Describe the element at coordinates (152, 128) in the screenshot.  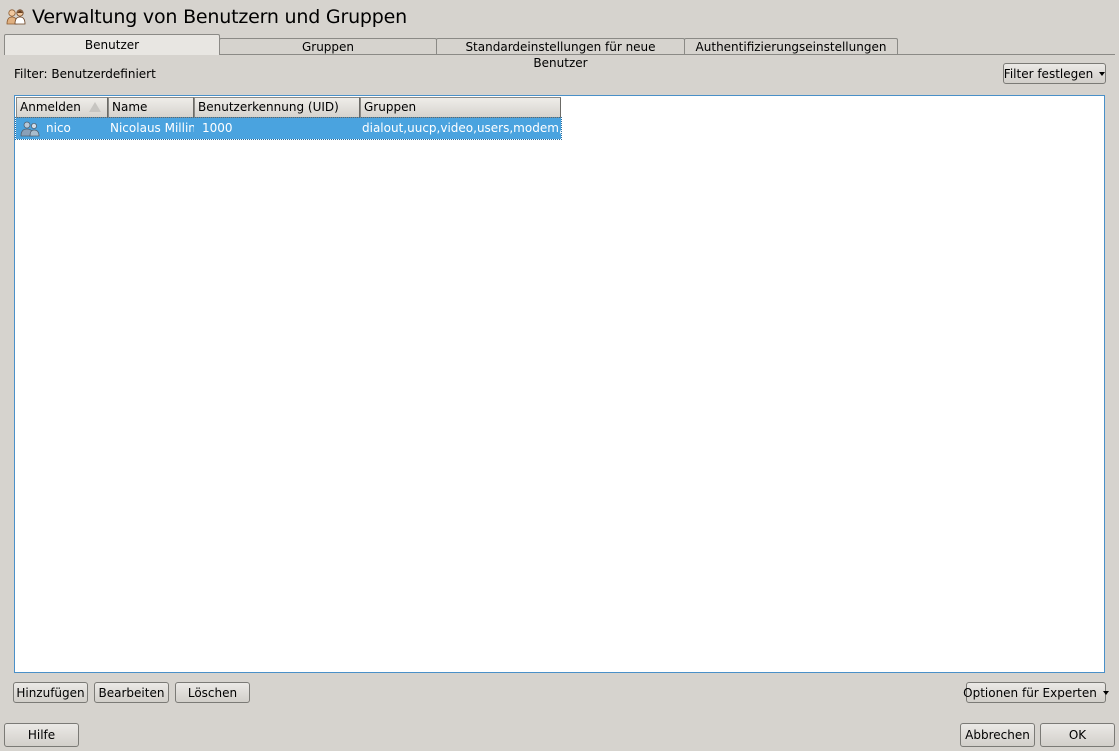
I see `cell-name: Nicolaus Millin` at that location.